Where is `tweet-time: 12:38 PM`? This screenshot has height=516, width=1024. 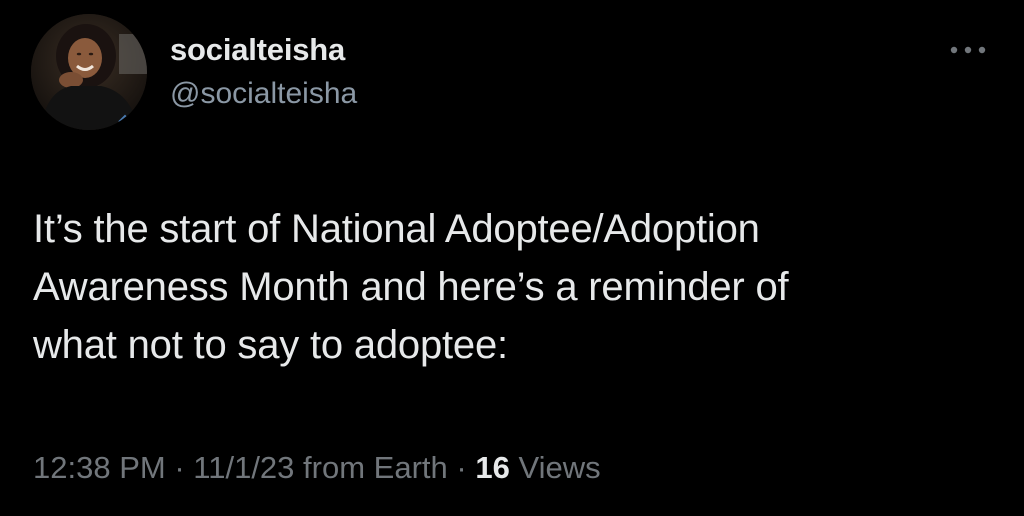 tweet-time: 12:38 PM is located at coordinates (99, 467).